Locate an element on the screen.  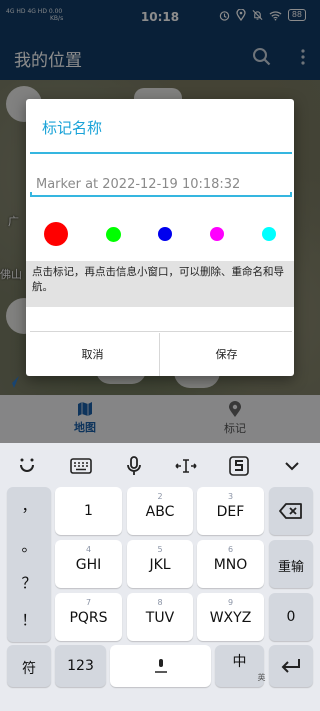
space-key is located at coordinates (160, 666).